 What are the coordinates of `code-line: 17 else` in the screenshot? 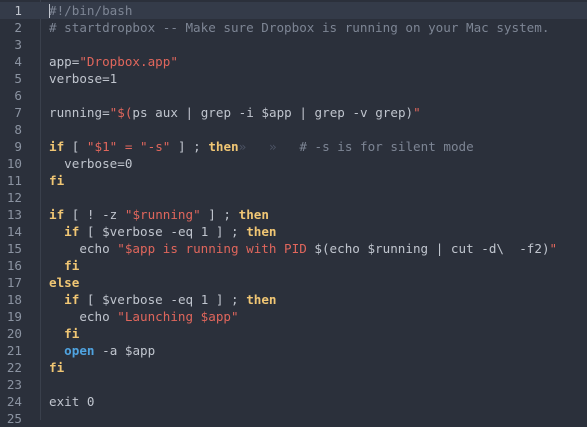 It's located at (293, 282).